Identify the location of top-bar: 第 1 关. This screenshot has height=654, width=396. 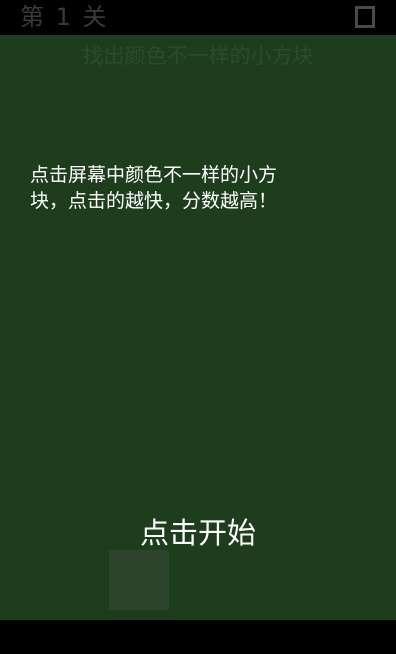
(198, 17).